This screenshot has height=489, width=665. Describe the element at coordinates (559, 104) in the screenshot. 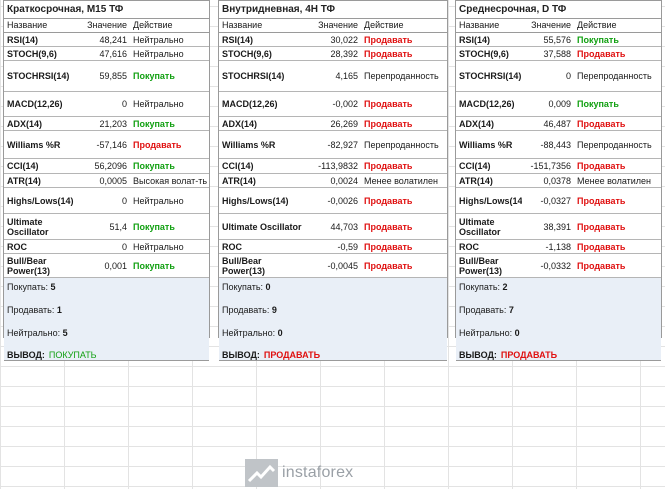

I see `indicator-value: 0,009` at that location.